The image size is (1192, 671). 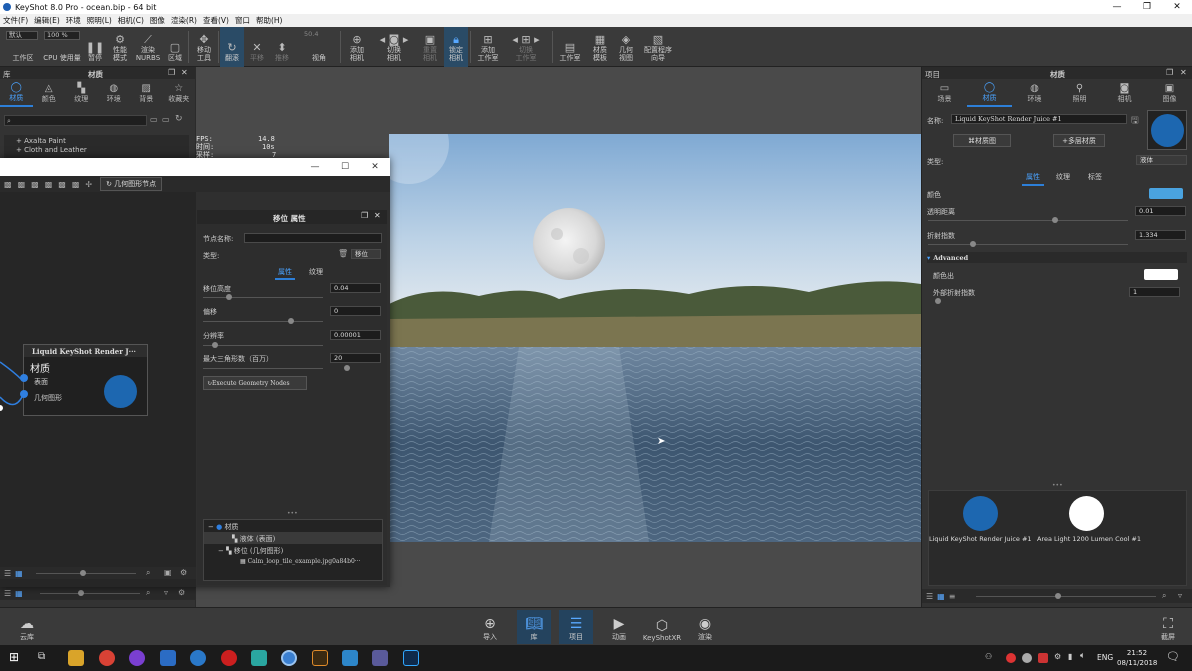 I want to click on move-tool-button: ✥ 移动 工具, so click(x=204, y=47).